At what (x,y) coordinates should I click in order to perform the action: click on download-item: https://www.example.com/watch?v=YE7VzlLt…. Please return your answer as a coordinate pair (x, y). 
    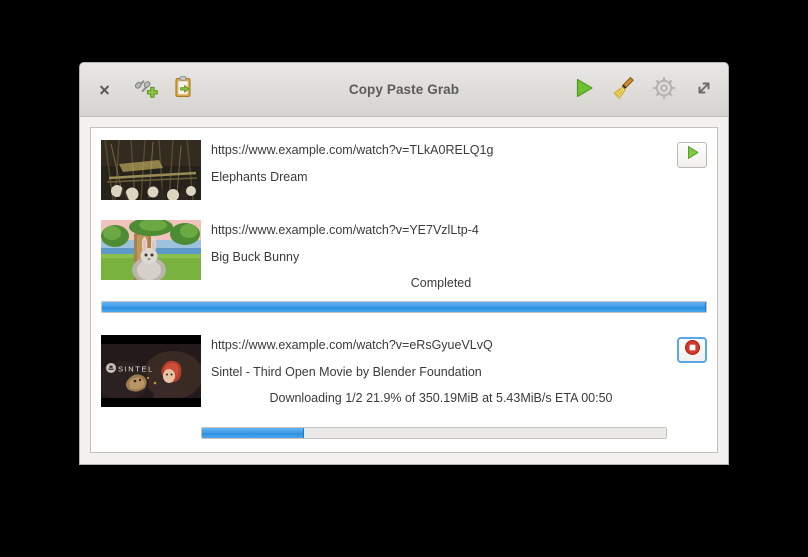
    Looking at the image, I should click on (404, 254).